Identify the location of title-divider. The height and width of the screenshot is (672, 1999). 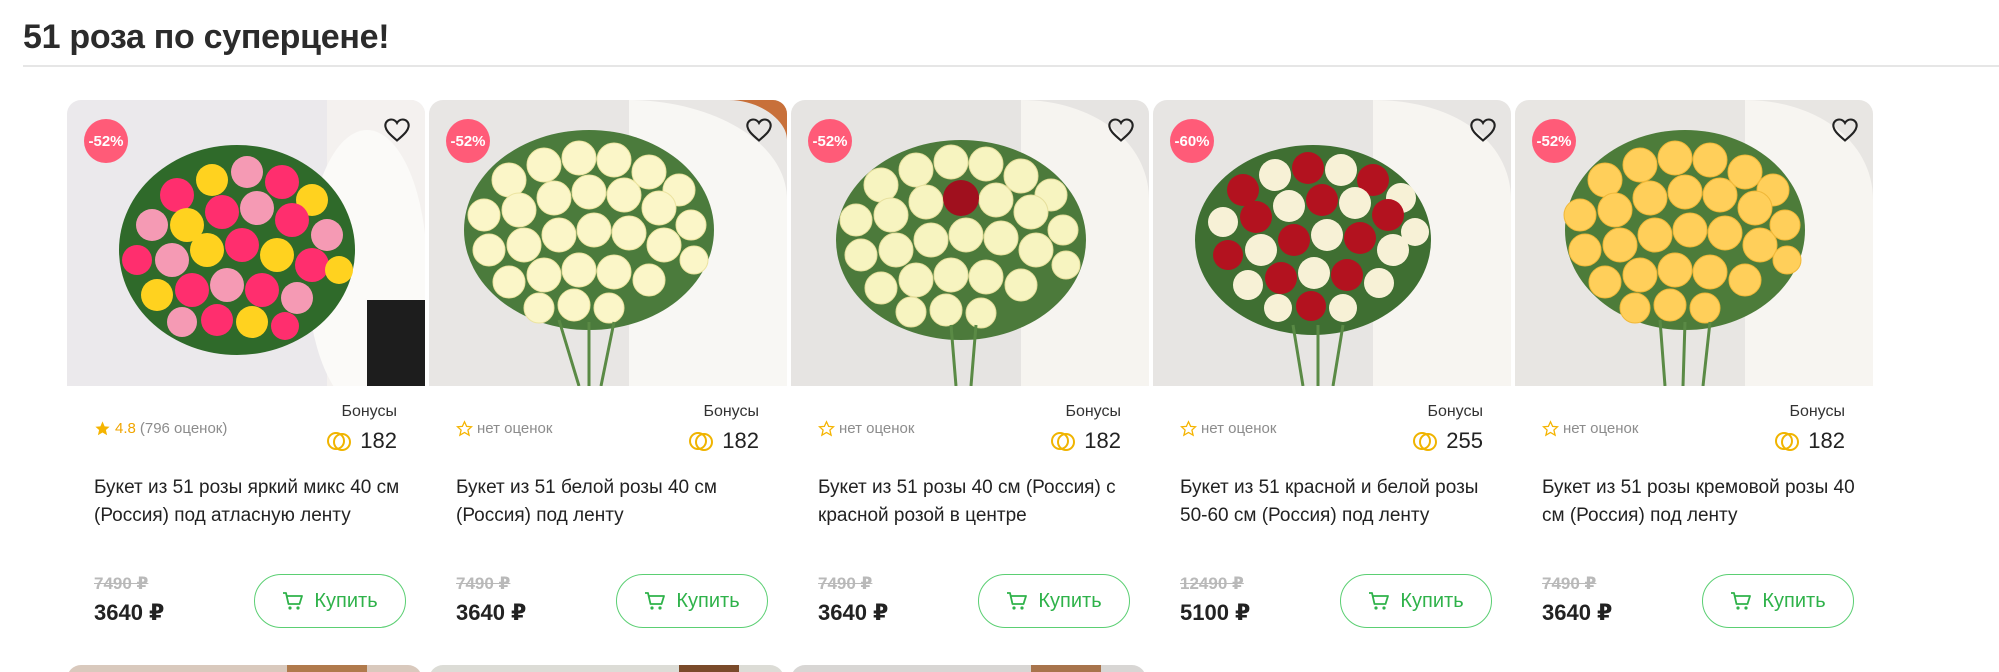
(1011, 66).